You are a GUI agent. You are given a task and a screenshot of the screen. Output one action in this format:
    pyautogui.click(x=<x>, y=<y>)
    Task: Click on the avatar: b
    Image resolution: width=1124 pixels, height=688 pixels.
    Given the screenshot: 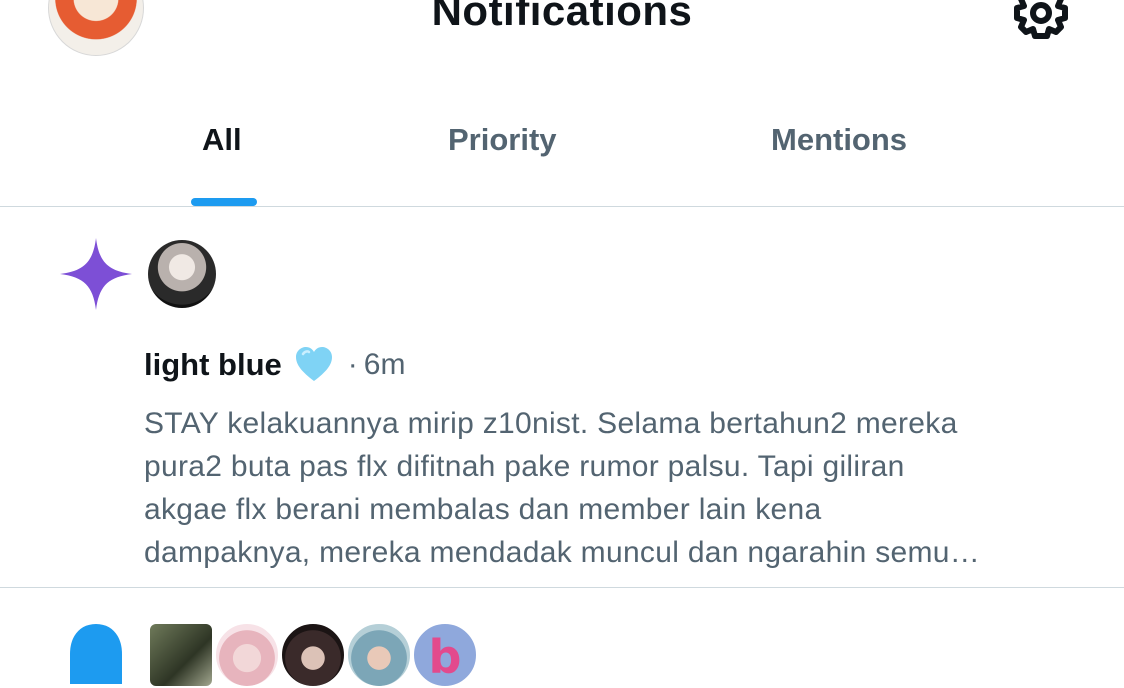 What is the action you would take?
    pyautogui.click(x=445, y=655)
    